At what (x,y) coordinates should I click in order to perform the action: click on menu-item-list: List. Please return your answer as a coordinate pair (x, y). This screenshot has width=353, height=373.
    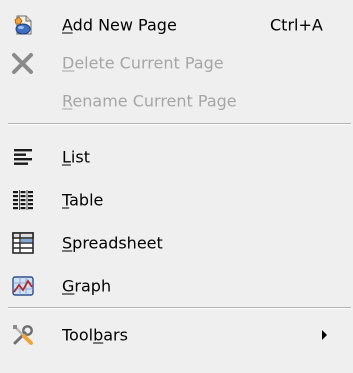
    Looking at the image, I should click on (176, 157).